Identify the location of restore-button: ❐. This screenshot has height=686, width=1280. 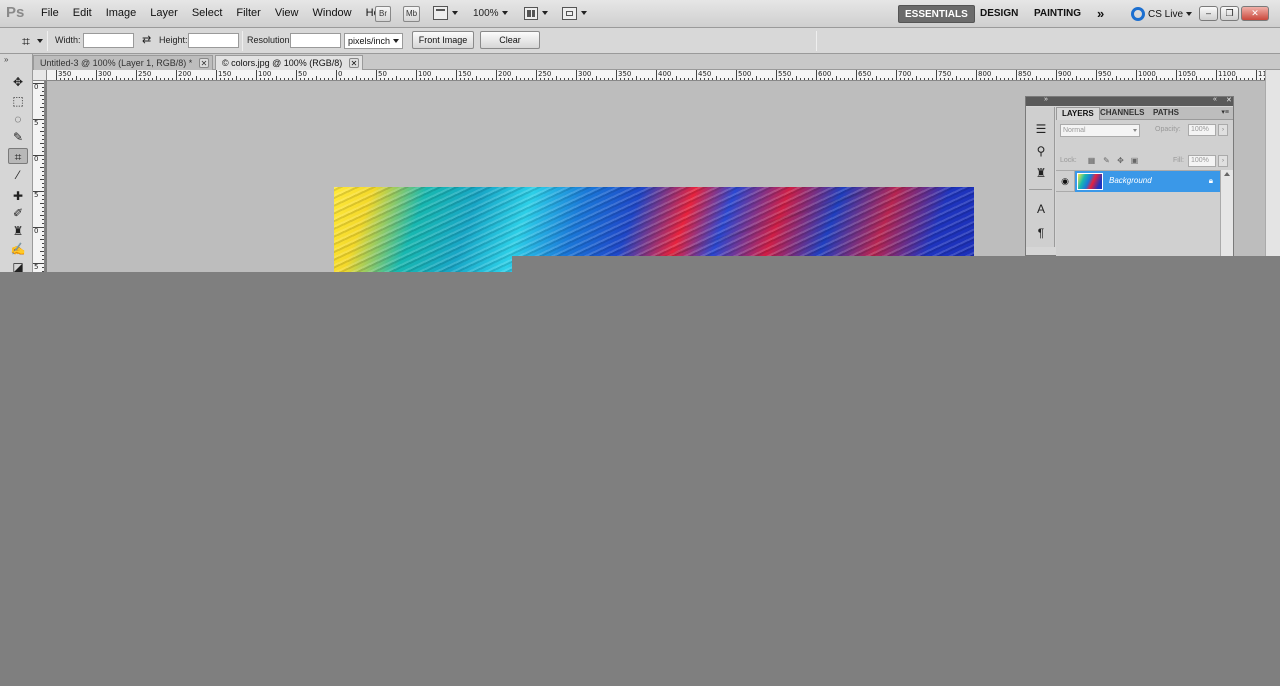
(1229, 13).